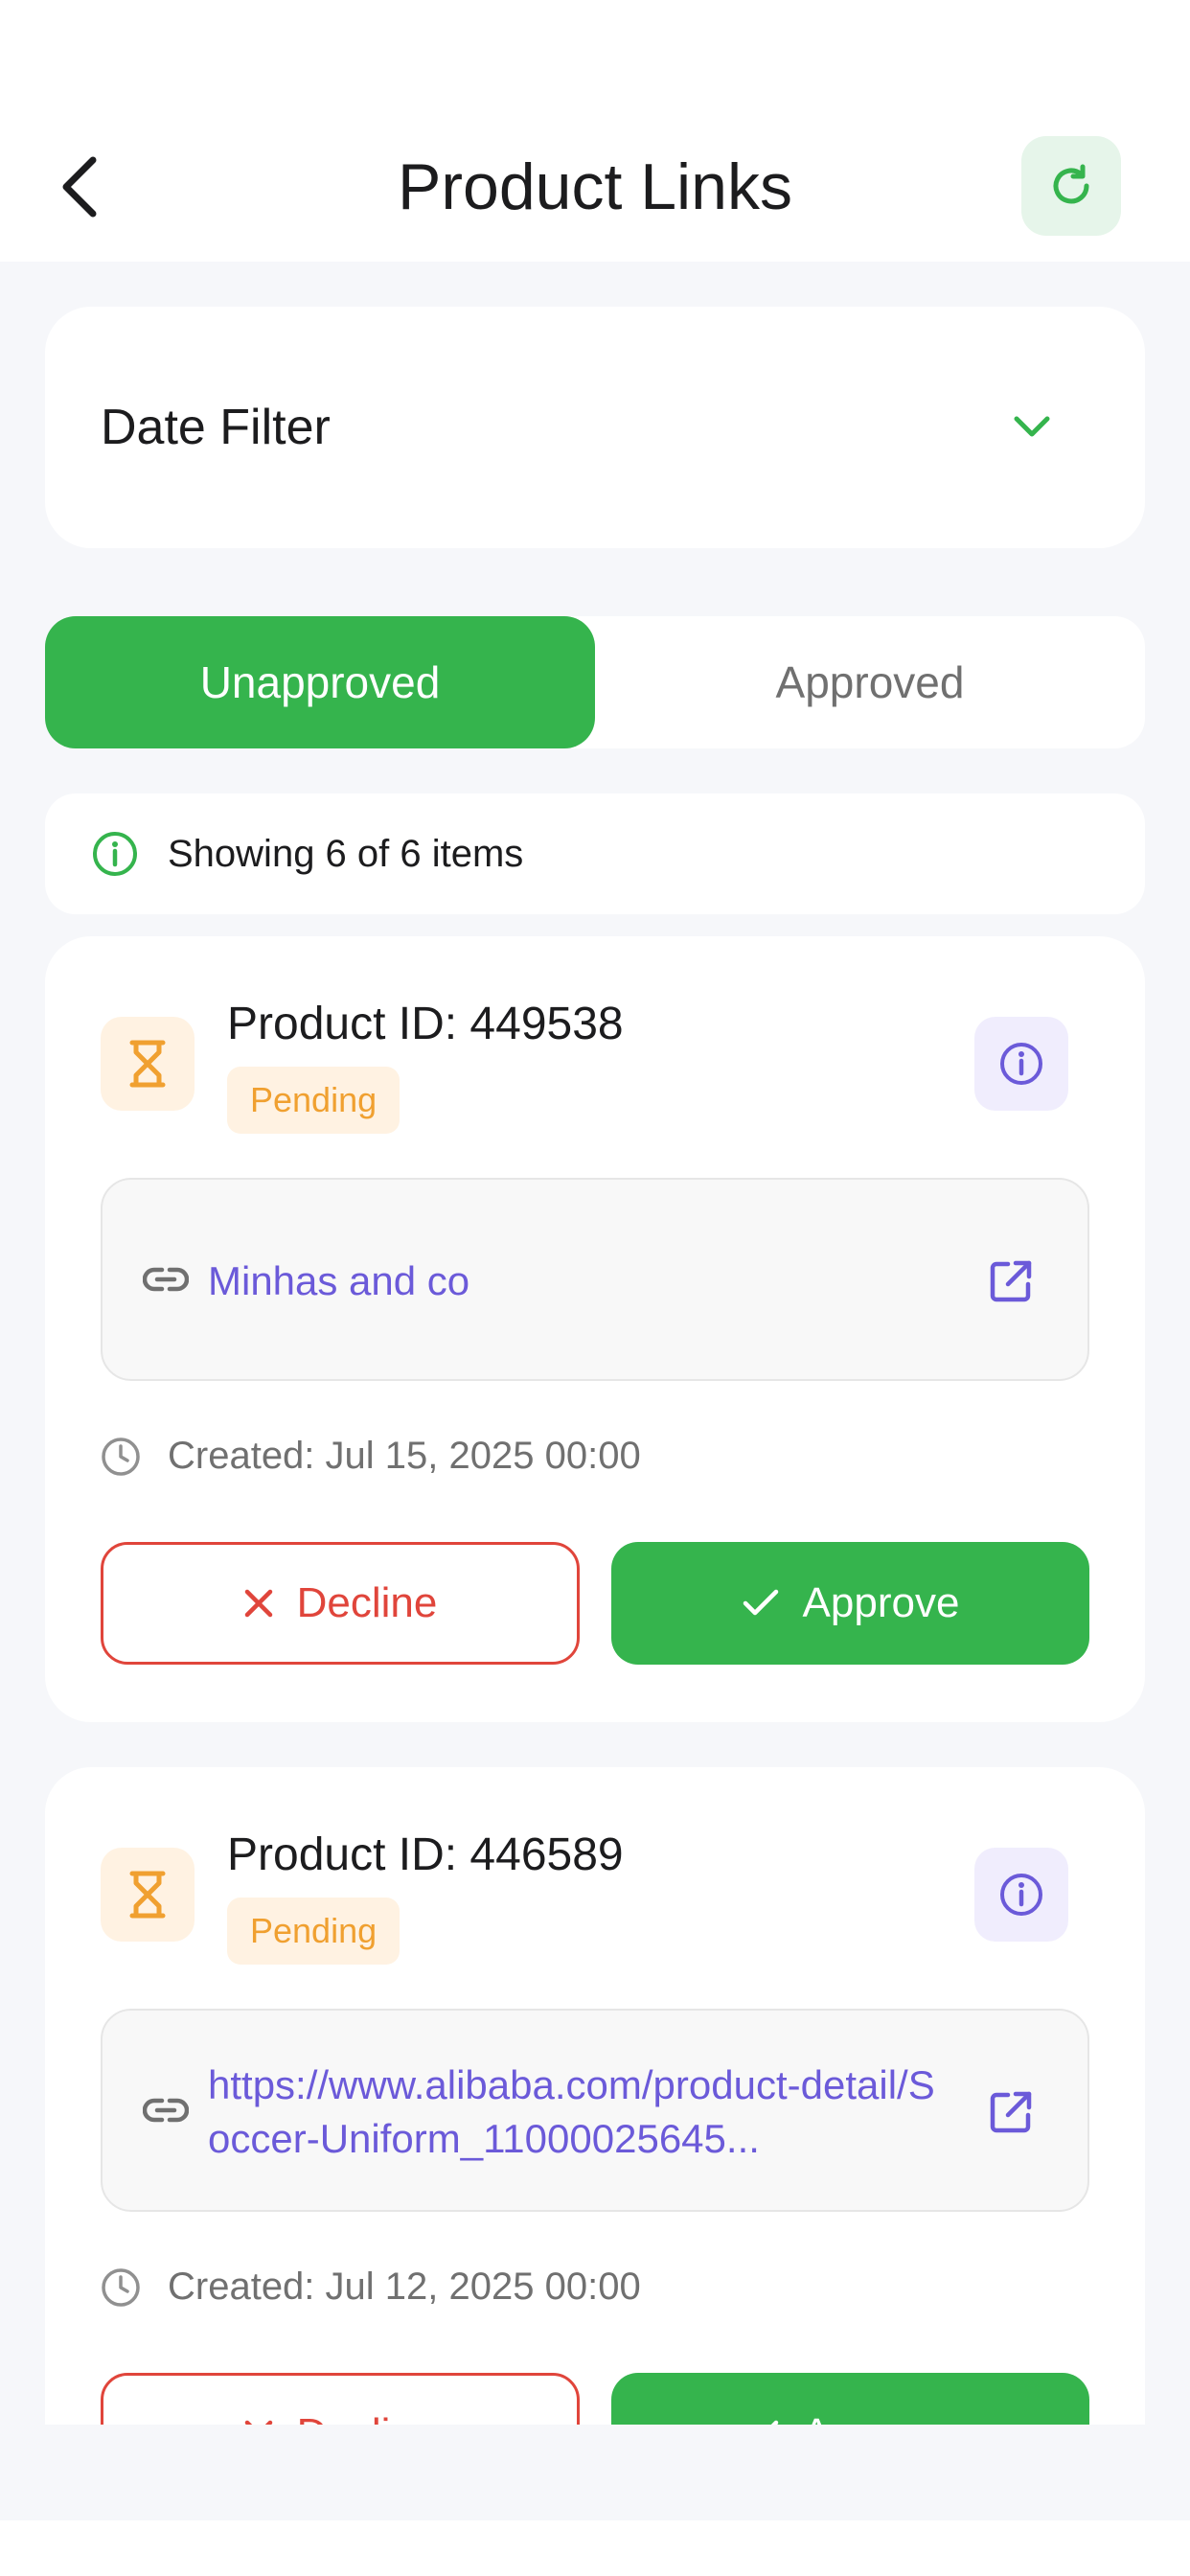 The height and width of the screenshot is (2576, 1190). I want to click on refresh-icon, so click(1071, 184).